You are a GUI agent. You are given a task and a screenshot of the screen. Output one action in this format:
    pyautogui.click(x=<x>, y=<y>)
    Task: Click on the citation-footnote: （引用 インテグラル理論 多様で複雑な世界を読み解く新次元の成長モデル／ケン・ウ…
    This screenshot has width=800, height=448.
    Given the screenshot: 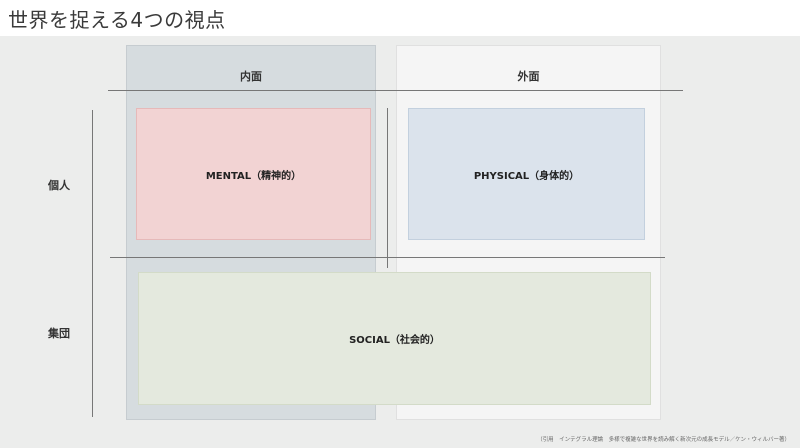 What is the action you would take?
    pyautogui.click(x=663, y=440)
    